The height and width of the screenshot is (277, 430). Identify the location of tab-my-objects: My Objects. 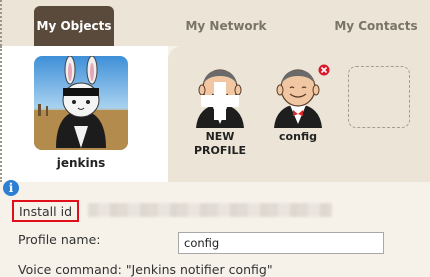
(74, 26).